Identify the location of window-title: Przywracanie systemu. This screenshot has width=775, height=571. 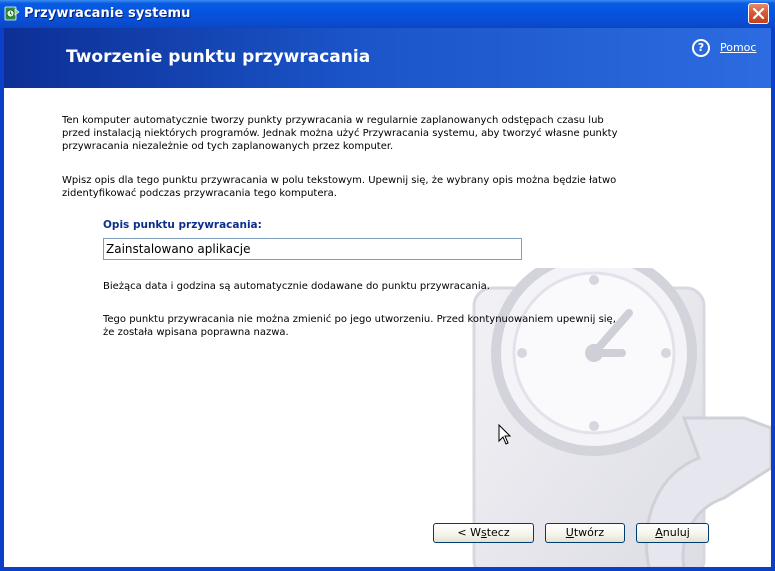
(107, 13).